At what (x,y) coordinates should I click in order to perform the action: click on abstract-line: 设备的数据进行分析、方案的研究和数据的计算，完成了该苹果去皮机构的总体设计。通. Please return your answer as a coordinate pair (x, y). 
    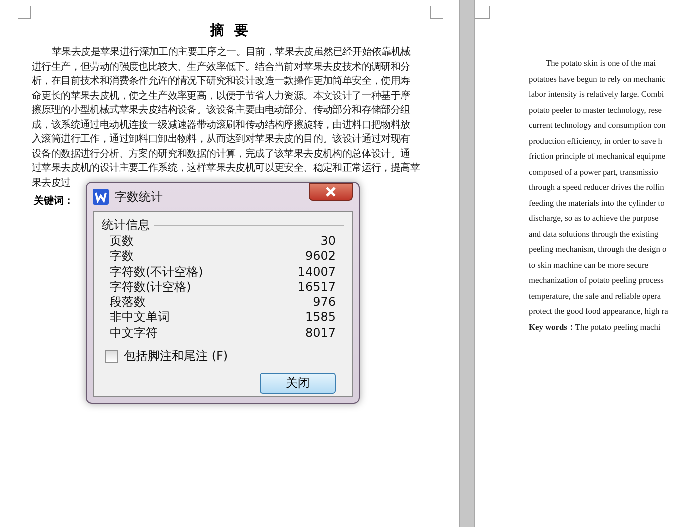
    Looking at the image, I should click on (221, 155).